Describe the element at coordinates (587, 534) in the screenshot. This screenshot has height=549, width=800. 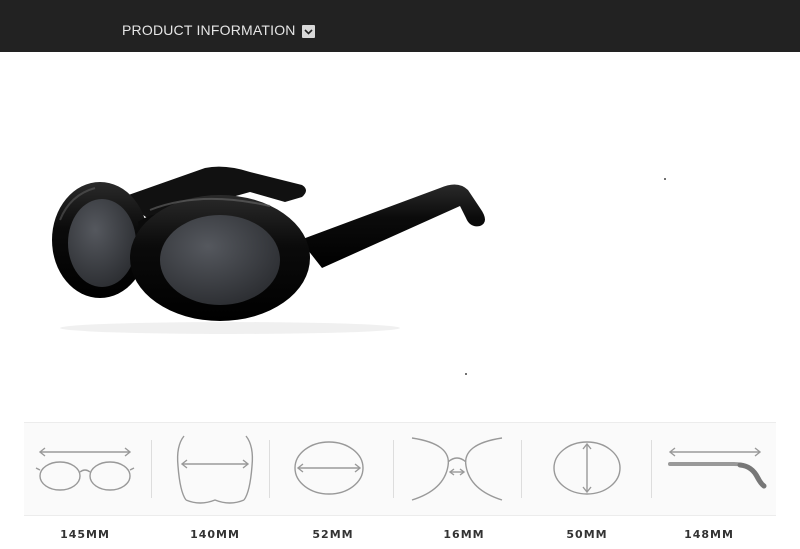
I see `lens-height-label: 50MM` at that location.